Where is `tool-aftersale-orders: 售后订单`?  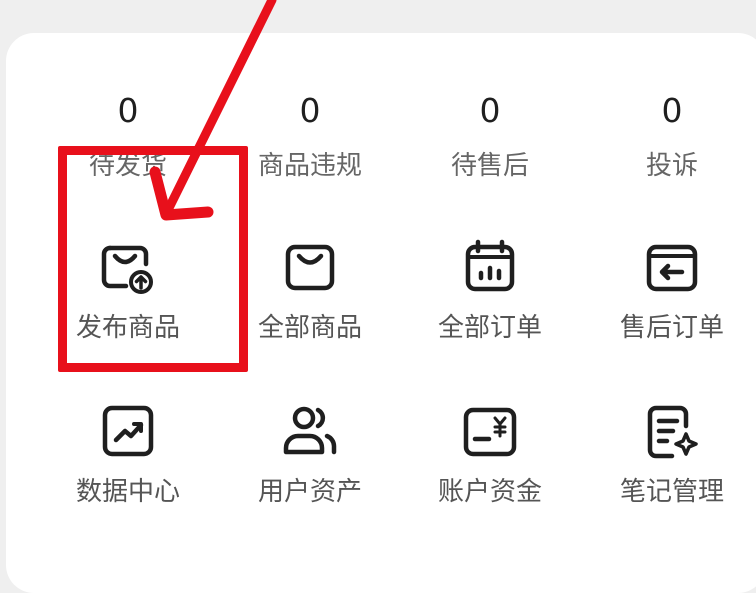
tool-aftersale-orders: 售后订单 is located at coordinates (669, 308).